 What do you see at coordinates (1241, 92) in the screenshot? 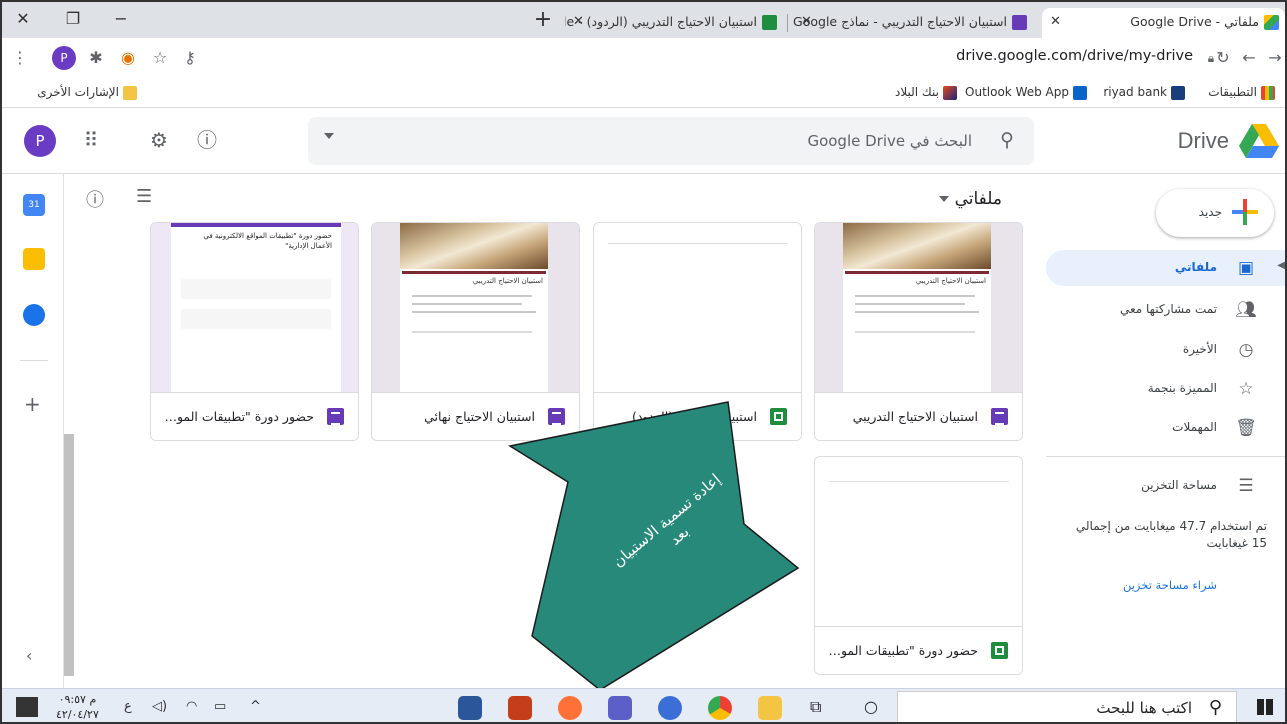
I see `bookmark-apps: التطبيقات` at bounding box center [1241, 92].